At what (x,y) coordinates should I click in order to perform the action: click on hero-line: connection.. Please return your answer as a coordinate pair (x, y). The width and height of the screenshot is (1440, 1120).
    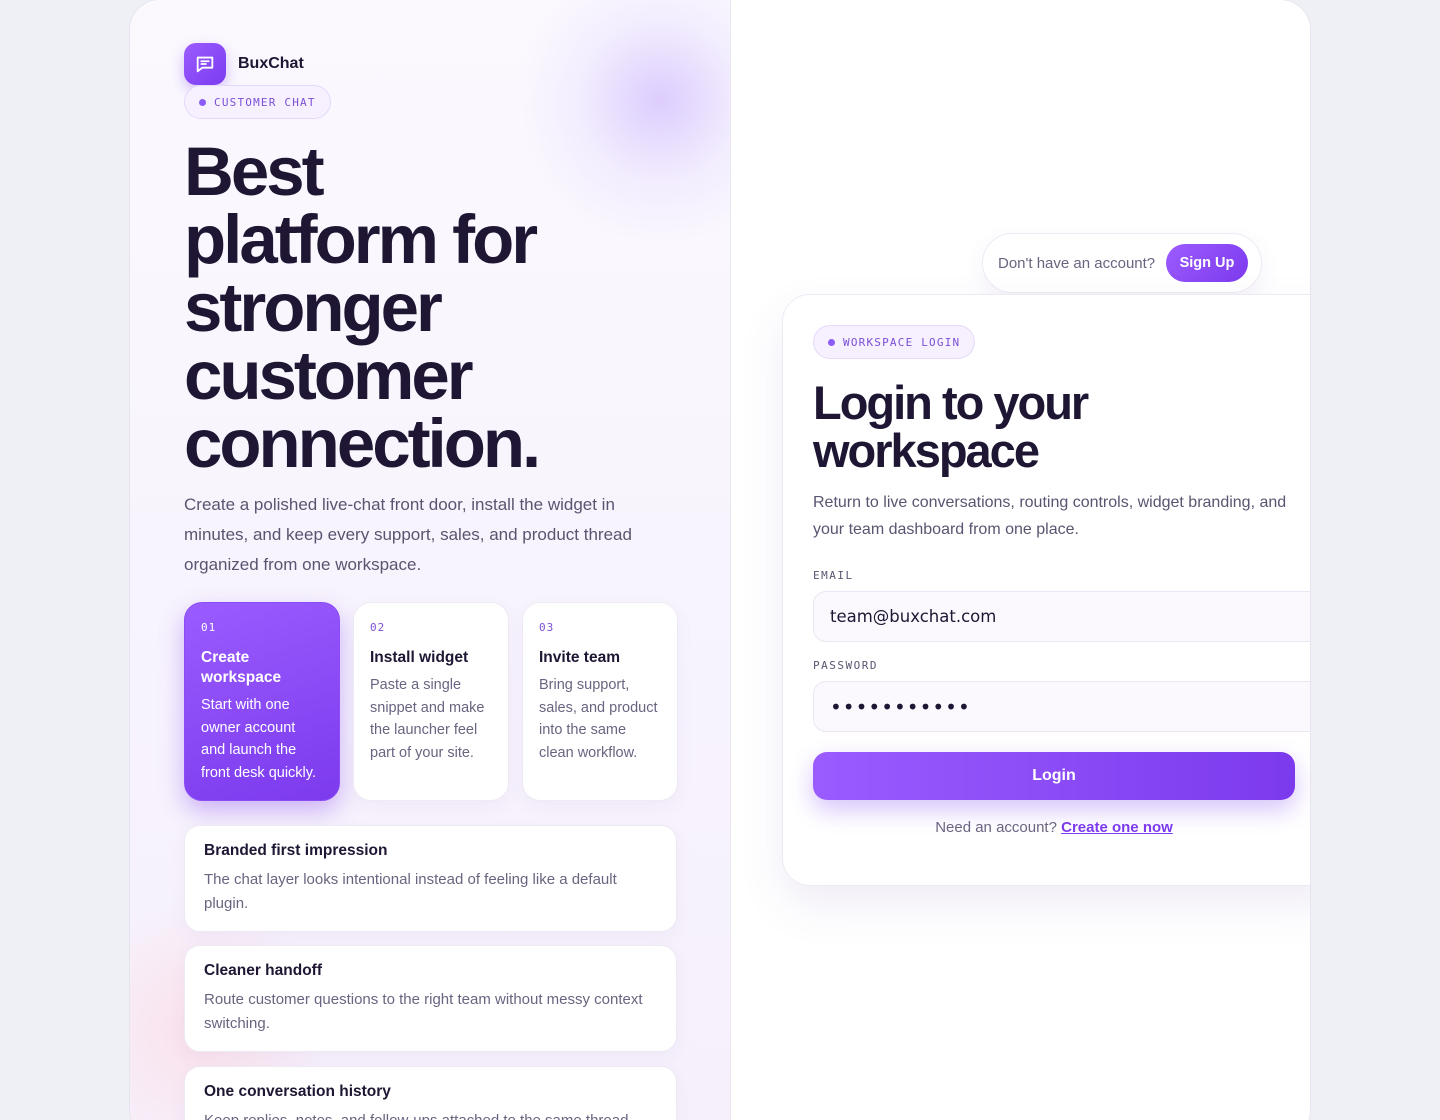
    Looking at the image, I should click on (362, 443).